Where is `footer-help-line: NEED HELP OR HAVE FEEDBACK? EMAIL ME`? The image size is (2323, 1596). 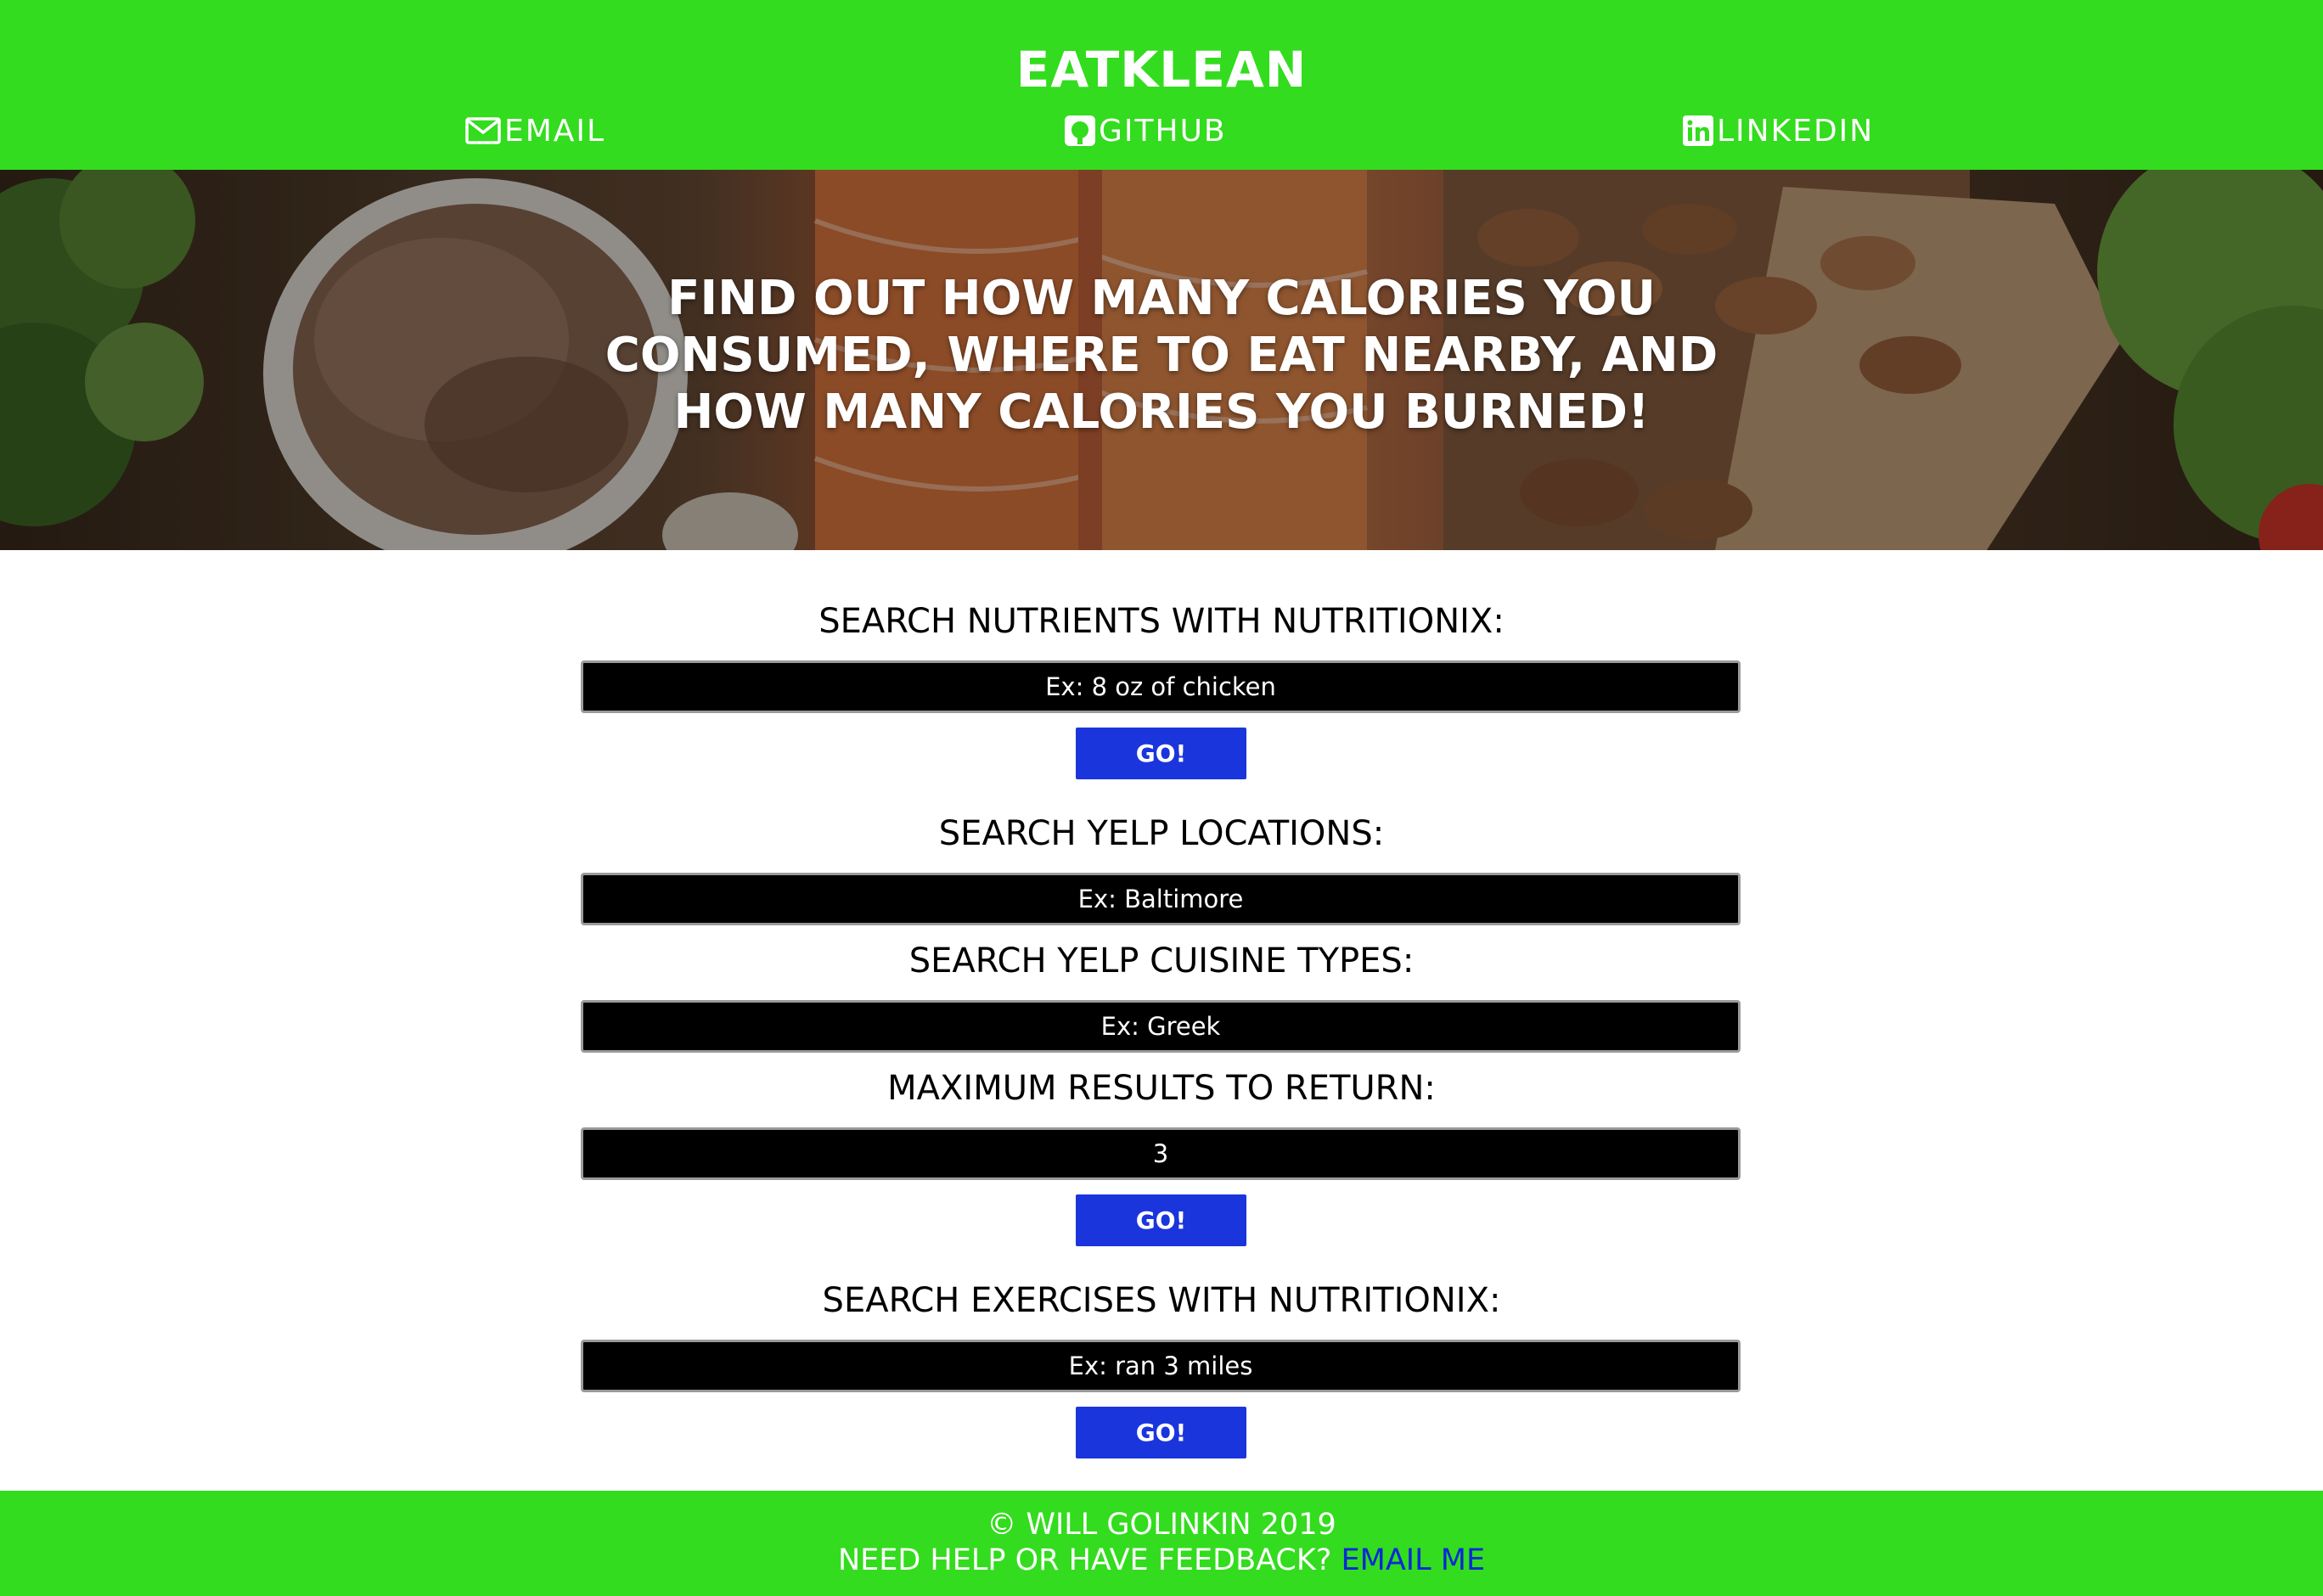 footer-help-line: NEED HELP OR HAVE FEEDBACK? EMAIL ME is located at coordinates (1161, 1560).